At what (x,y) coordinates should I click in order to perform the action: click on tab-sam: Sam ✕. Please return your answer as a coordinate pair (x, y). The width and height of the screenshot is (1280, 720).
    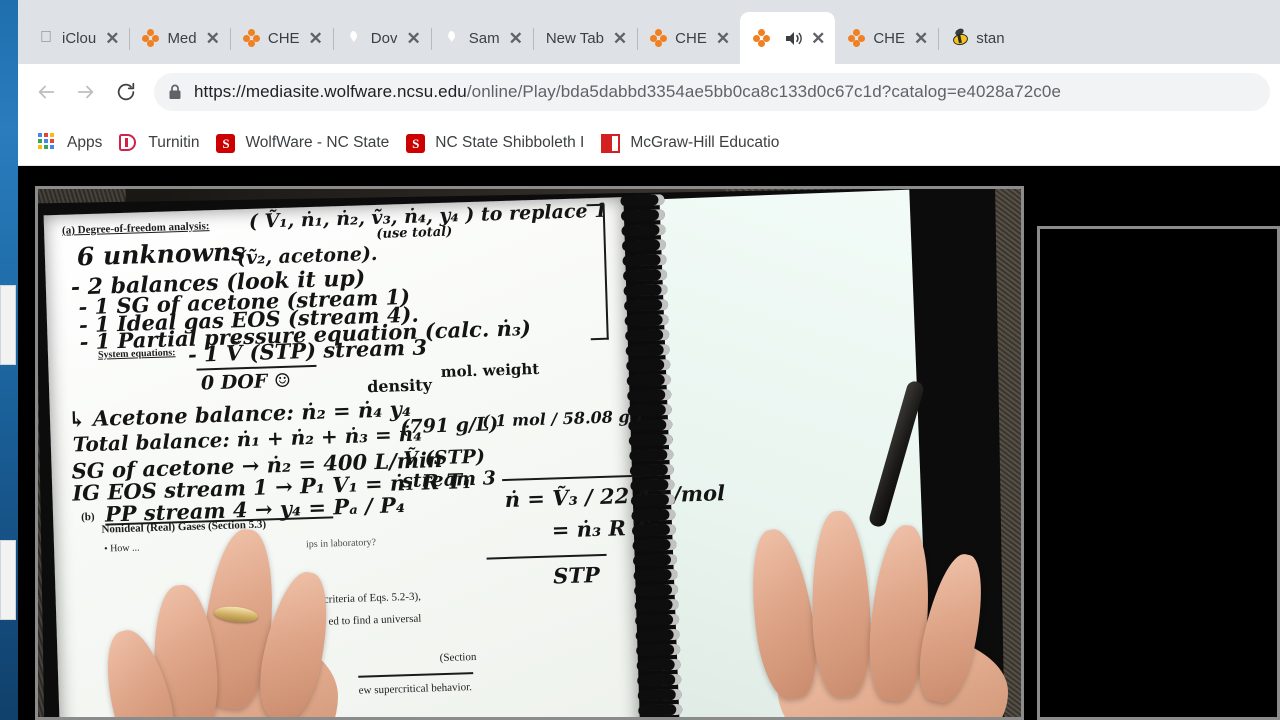
    Looking at the image, I should click on (481, 38).